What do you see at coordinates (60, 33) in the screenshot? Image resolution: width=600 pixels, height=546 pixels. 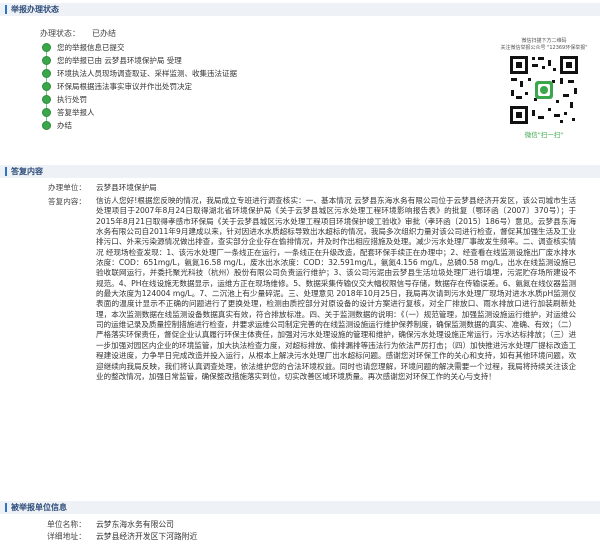 I see `status-label: 办理状态：` at bounding box center [60, 33].